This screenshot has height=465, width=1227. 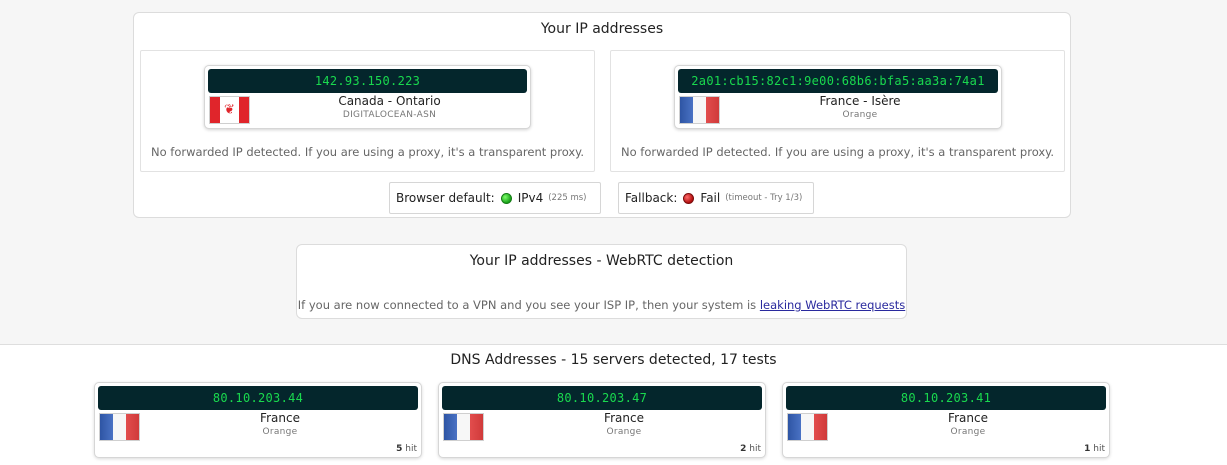 I want to click on leaking-webrtc-link: leaking WebRTC requests, so click(x=832, y=305).